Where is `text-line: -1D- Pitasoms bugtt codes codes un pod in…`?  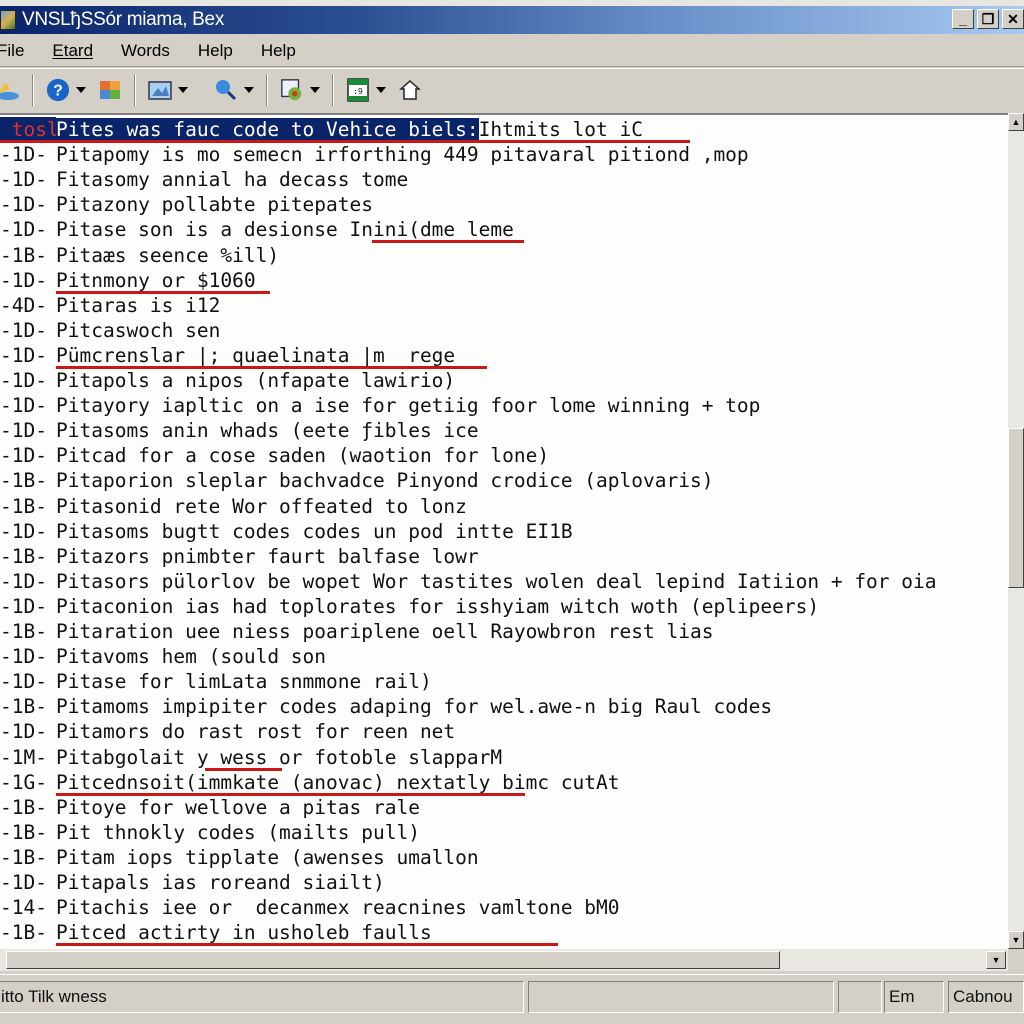
text-line: -1D- Pitasoms bugtt codes codes un pod in… is located at coordinates (286, 531).